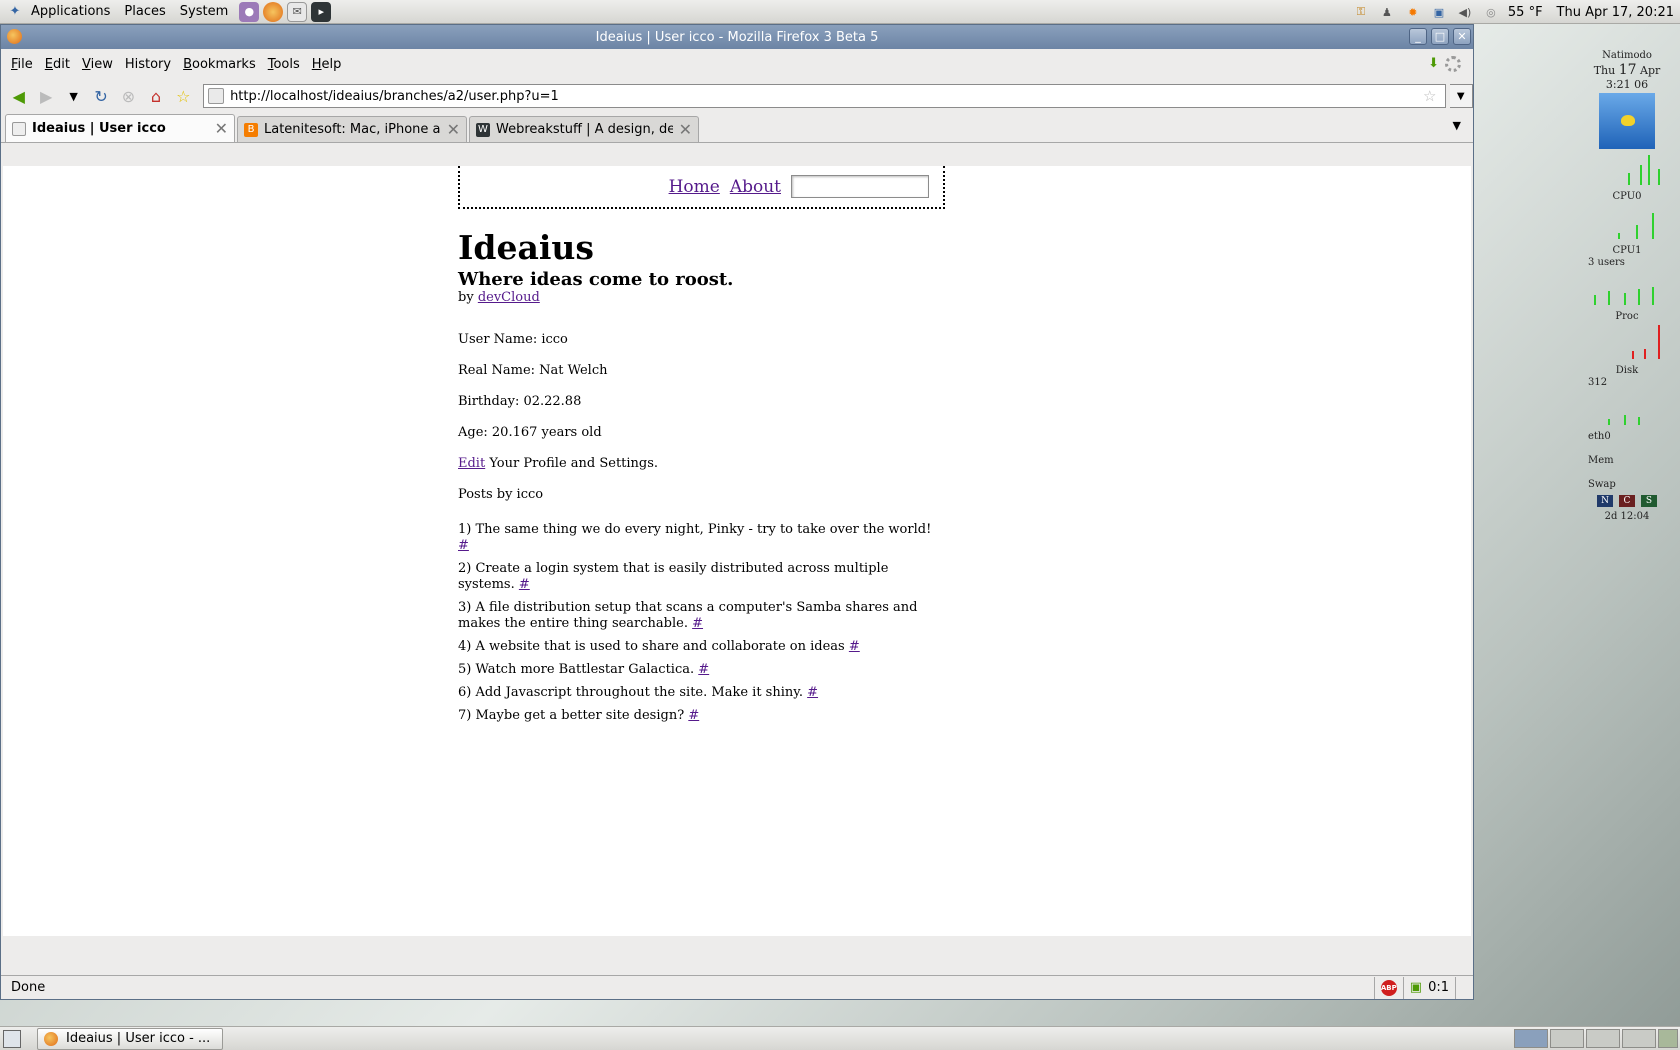 The width and height of the screenshot is (1680, 1050). I want to click on menu-history: History, so click(148, 64).